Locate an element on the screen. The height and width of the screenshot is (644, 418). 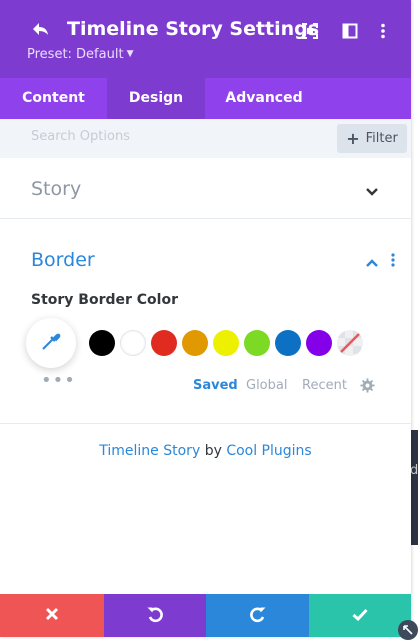
save-button is located at coordinates (360, 615).